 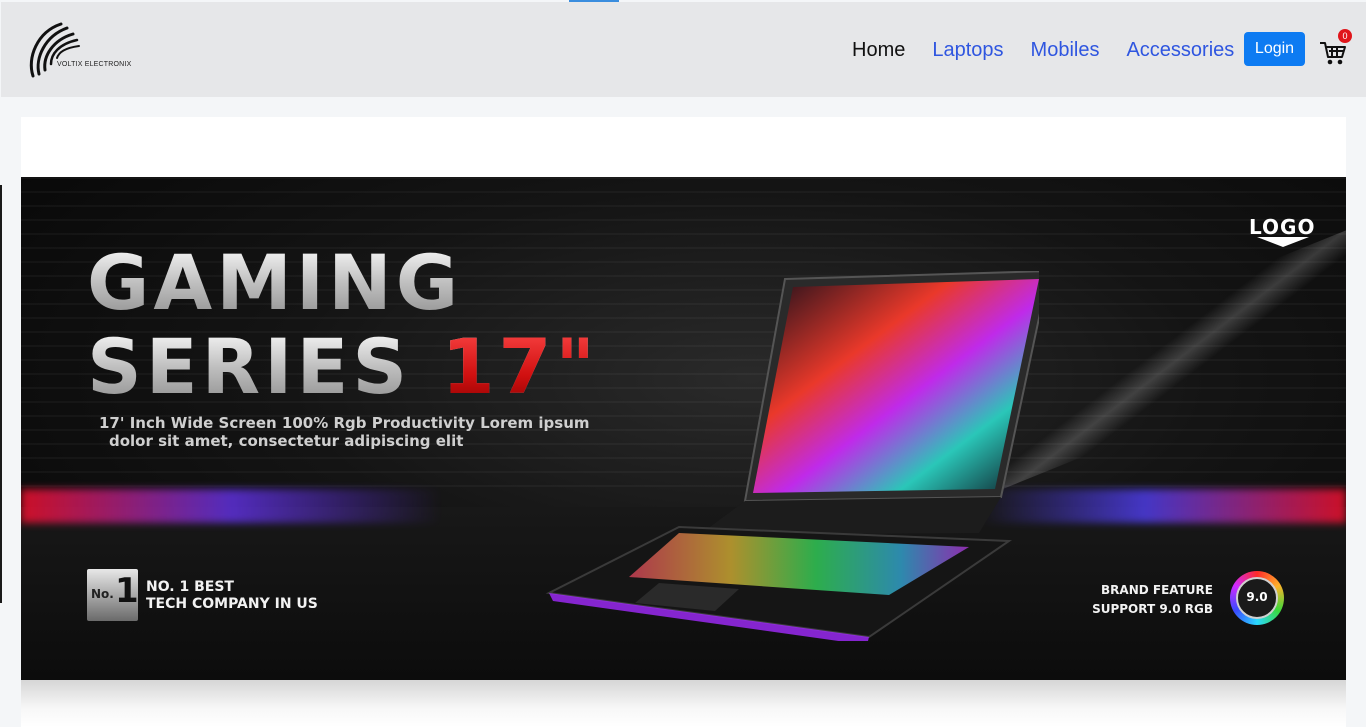 I want to click on badge-no-text: No., so click(x=102, y=594).